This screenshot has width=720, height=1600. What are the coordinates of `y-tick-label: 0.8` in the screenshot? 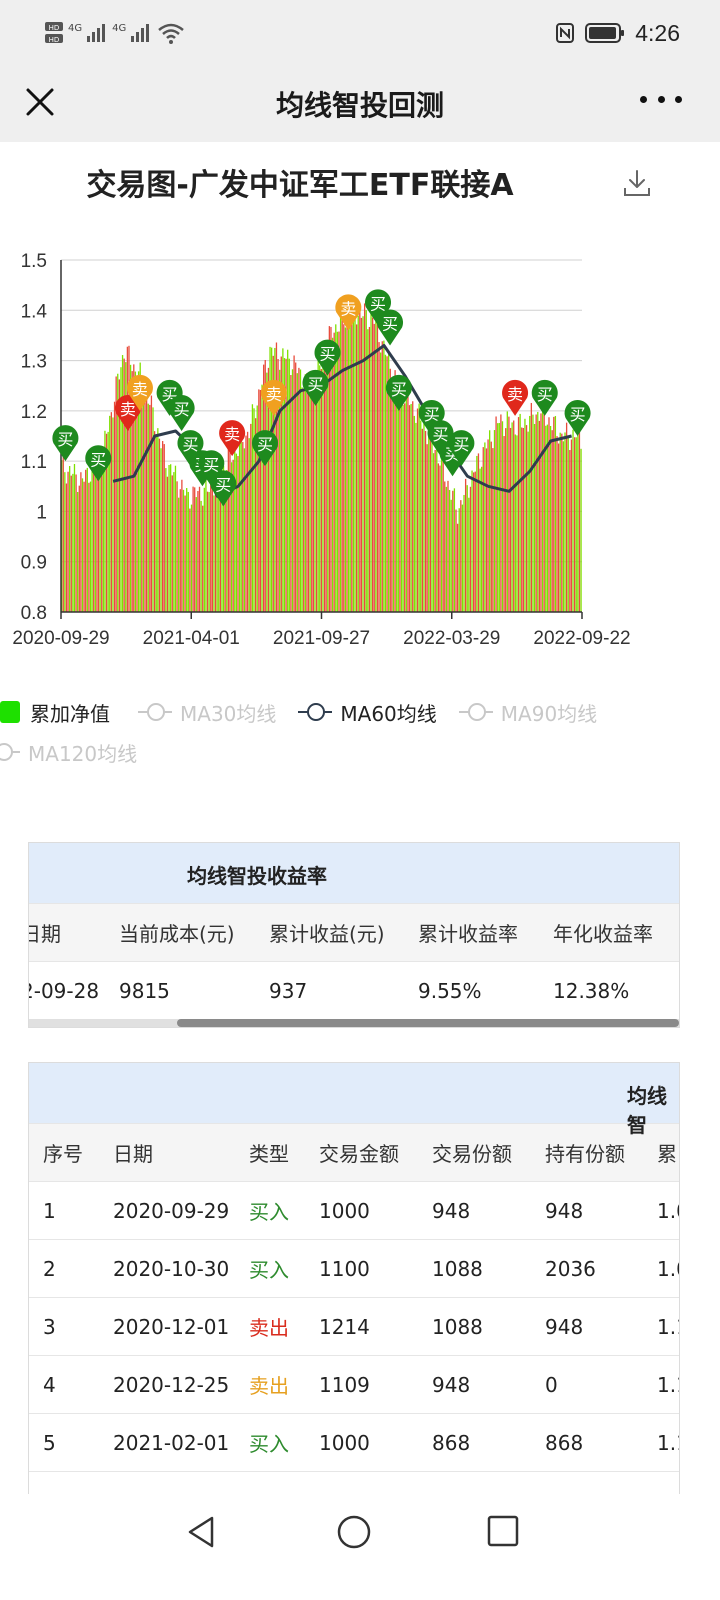 It's located at (34, 613).